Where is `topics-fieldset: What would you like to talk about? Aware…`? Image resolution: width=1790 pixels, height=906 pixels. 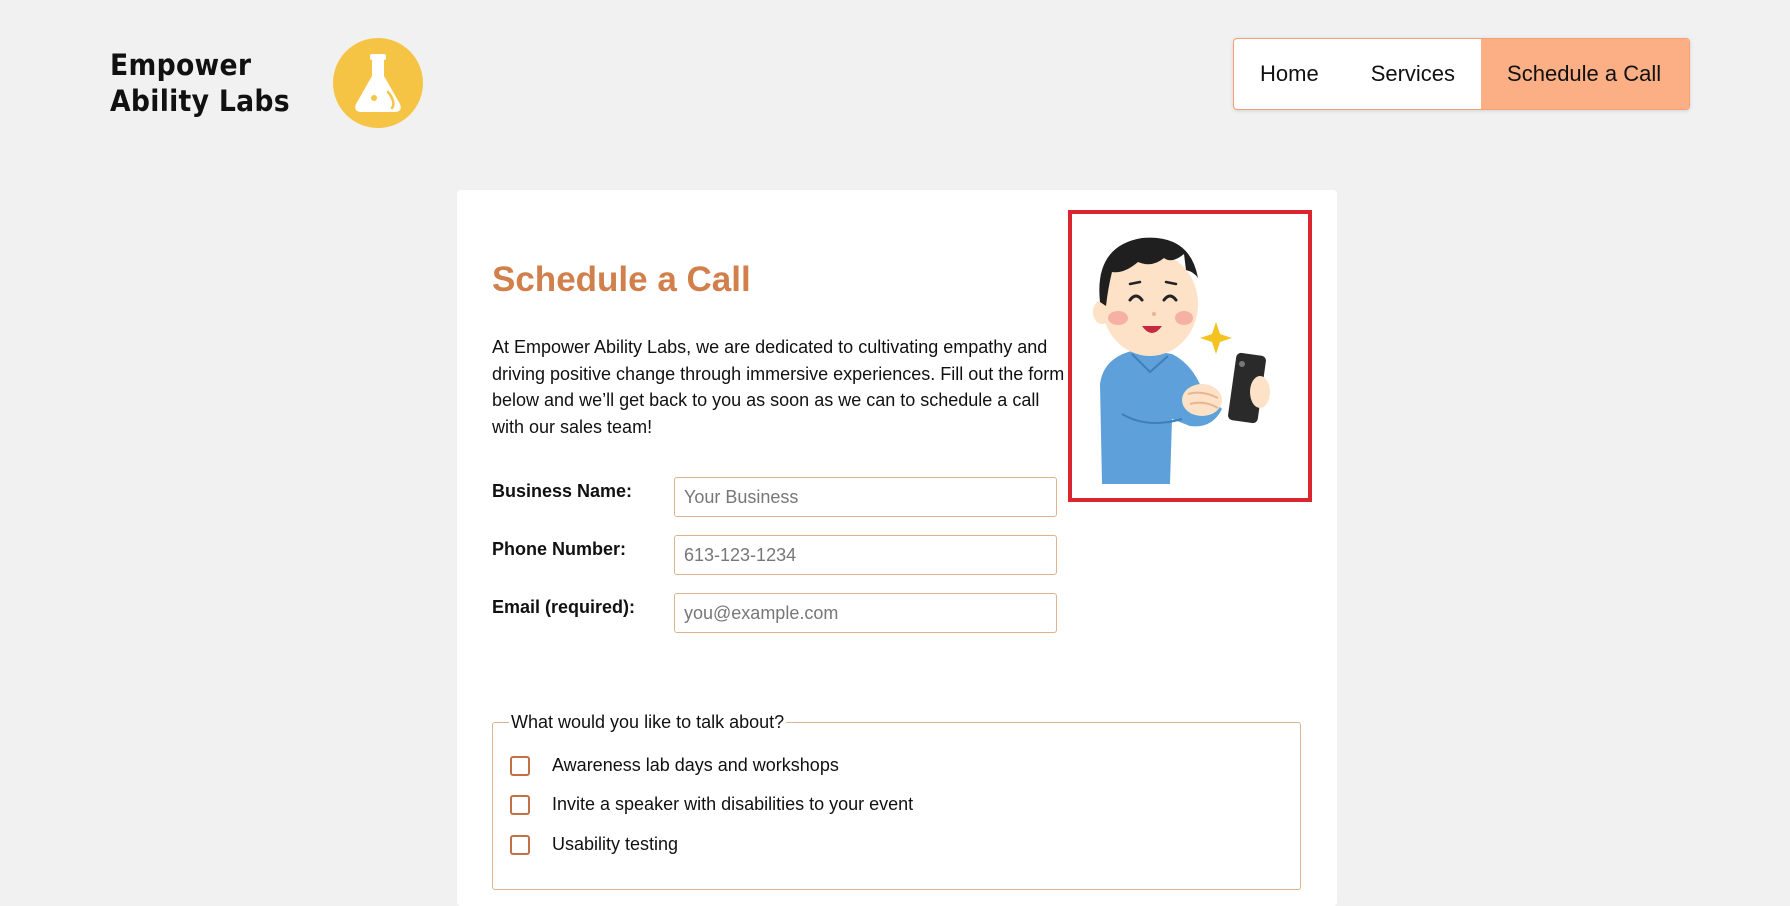 topics-fieldset: What would you like to talk about? Aware… is located at coordinates (896, 801).